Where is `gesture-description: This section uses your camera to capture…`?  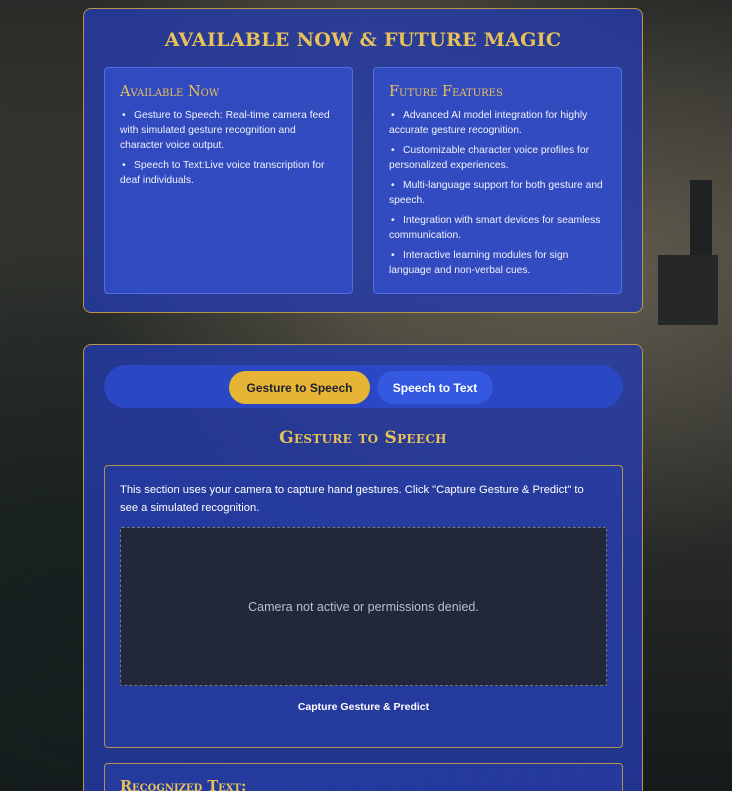
gesture-description: This section uses your camera to capture… is located at coordinates (352, 499).